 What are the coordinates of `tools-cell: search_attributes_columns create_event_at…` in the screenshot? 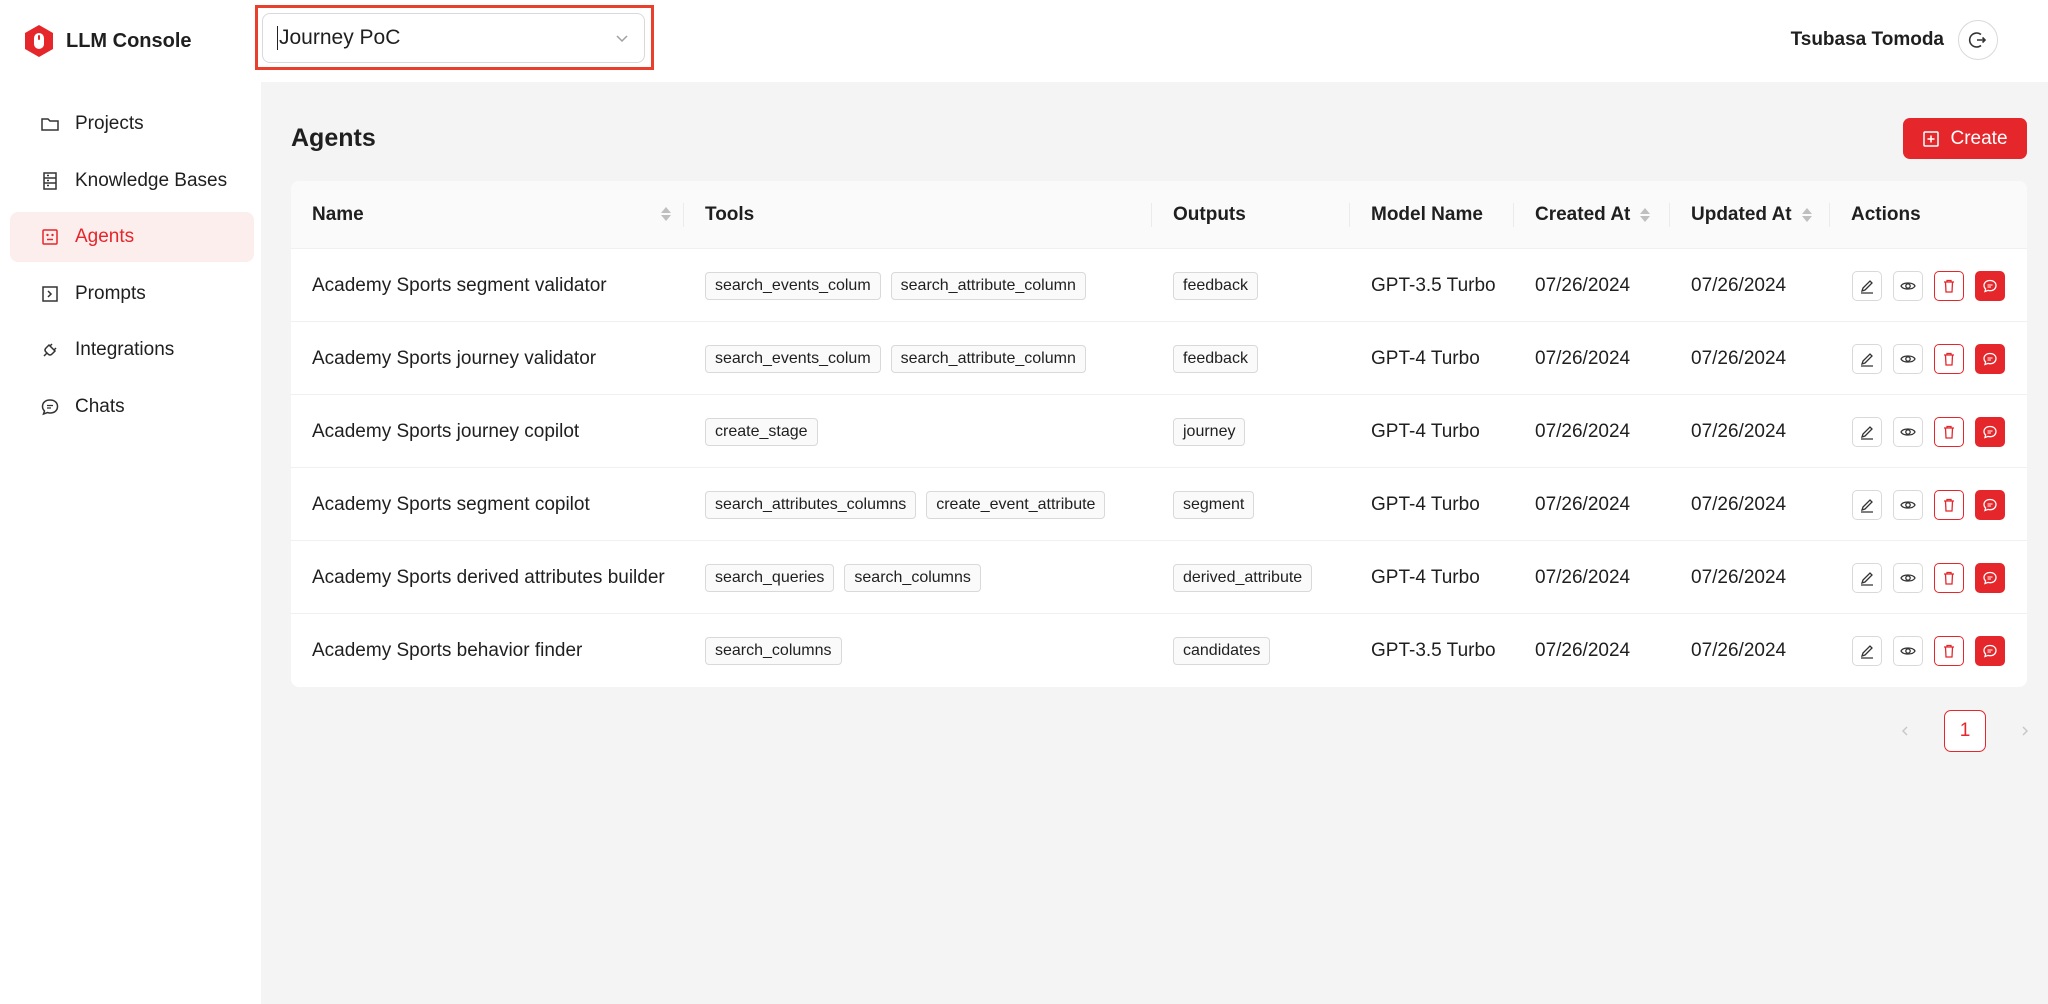 It's located at (910, 504).